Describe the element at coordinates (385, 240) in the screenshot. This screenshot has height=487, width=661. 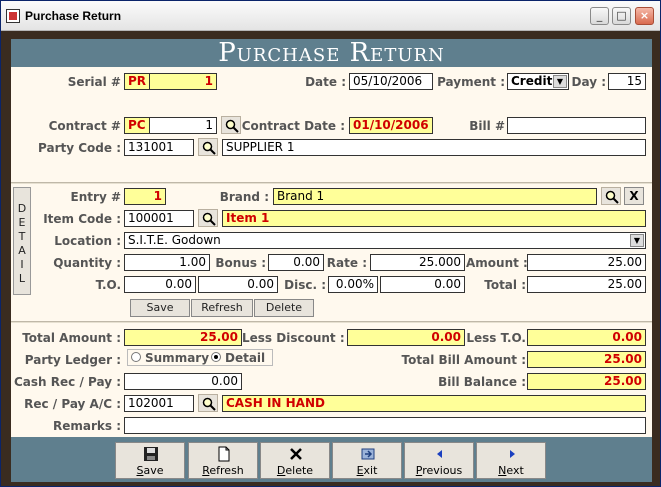
I see `location-select: S.I.T.E. Godown ▼` at that location.